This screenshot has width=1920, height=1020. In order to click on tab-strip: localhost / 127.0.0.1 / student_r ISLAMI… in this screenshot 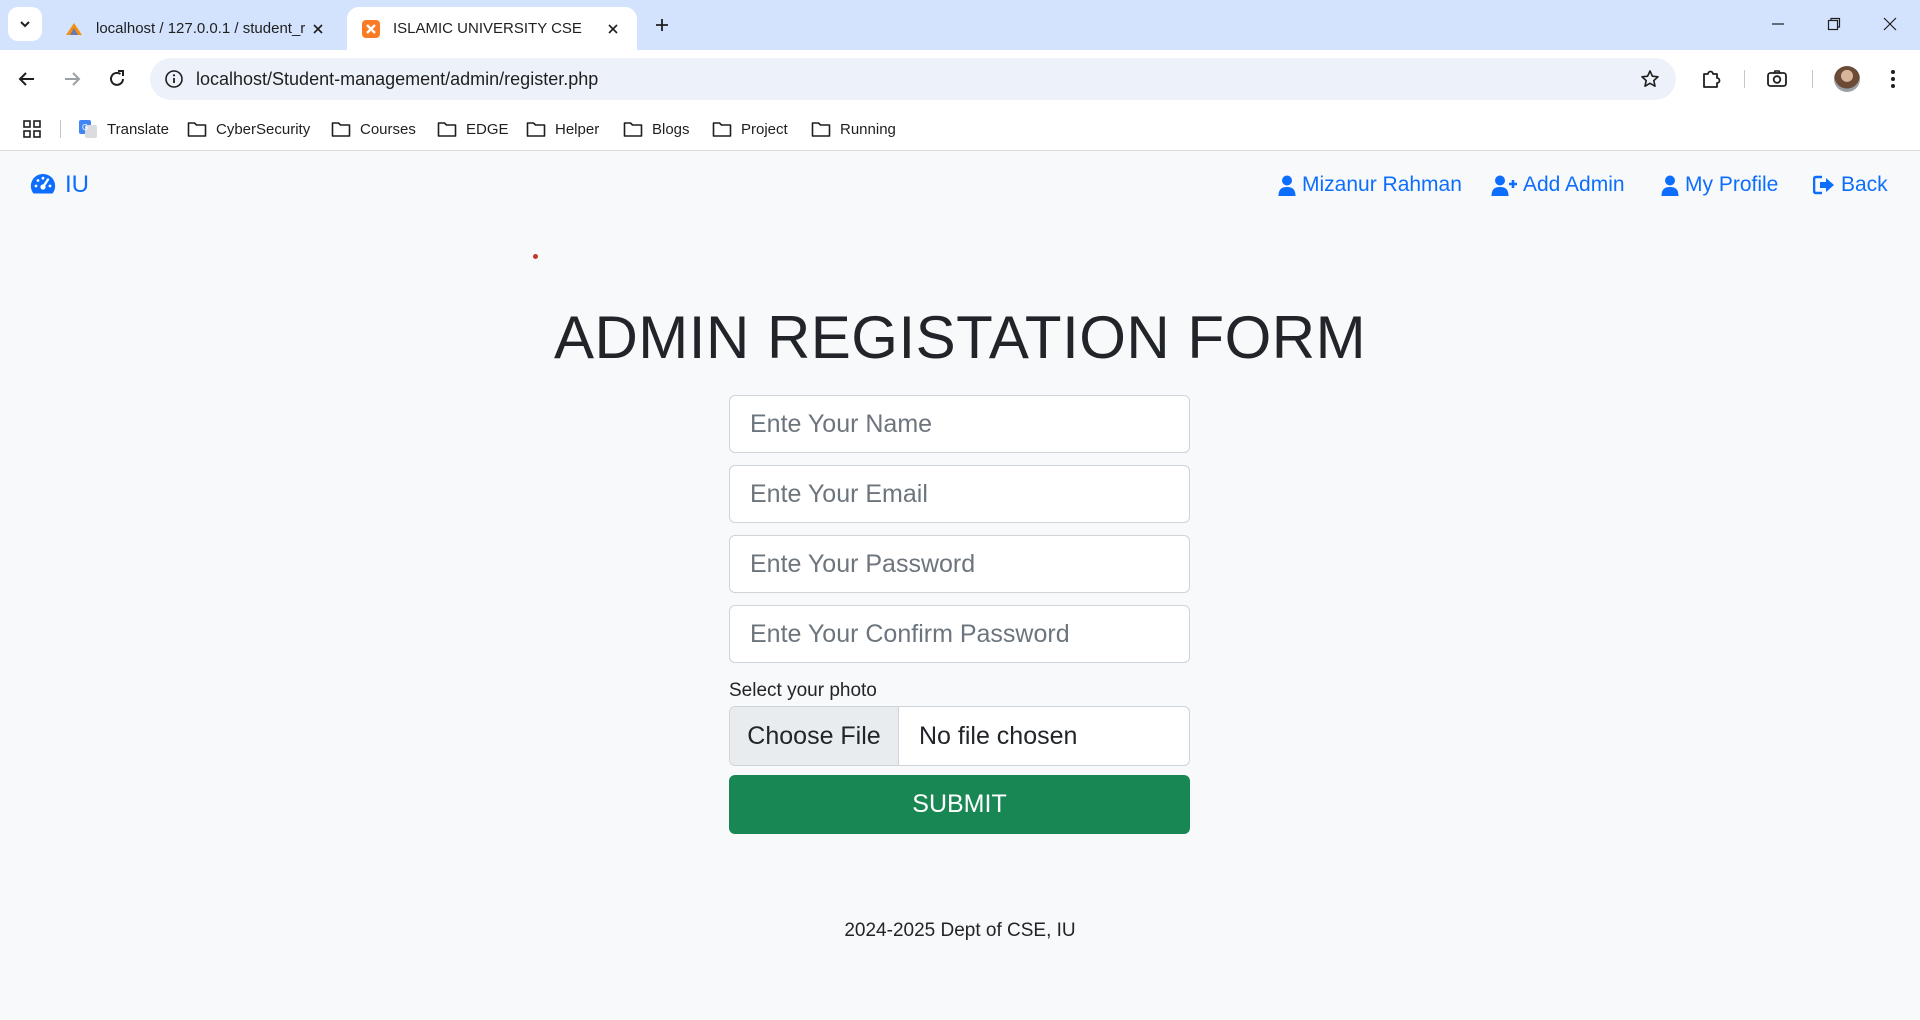, I will do `click(960, 25)`.